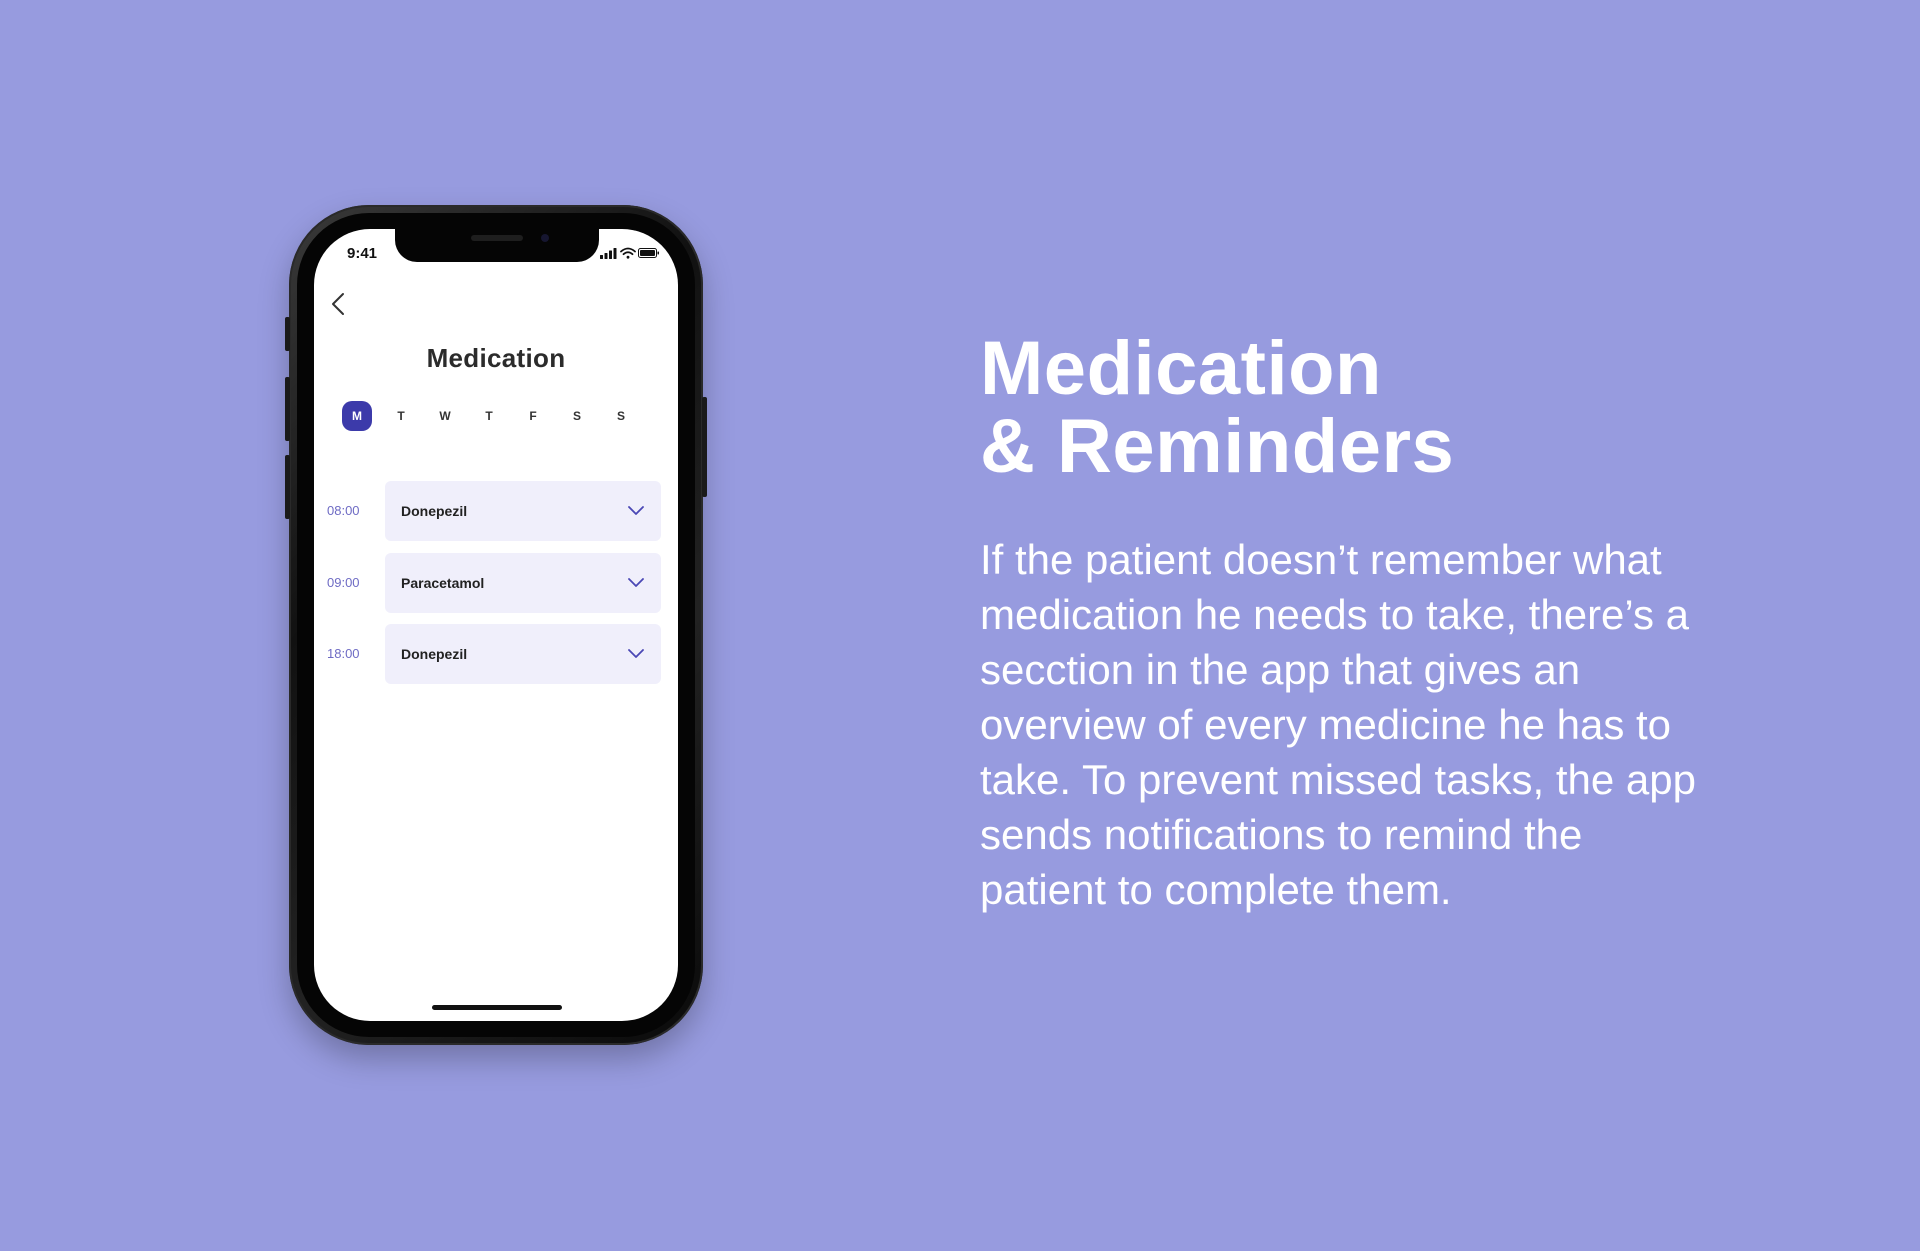 Image resolution: width=1920 pixels, height=1251 pixels. I want to click on headline-line-2: & Reminders, so click(1217, 446).